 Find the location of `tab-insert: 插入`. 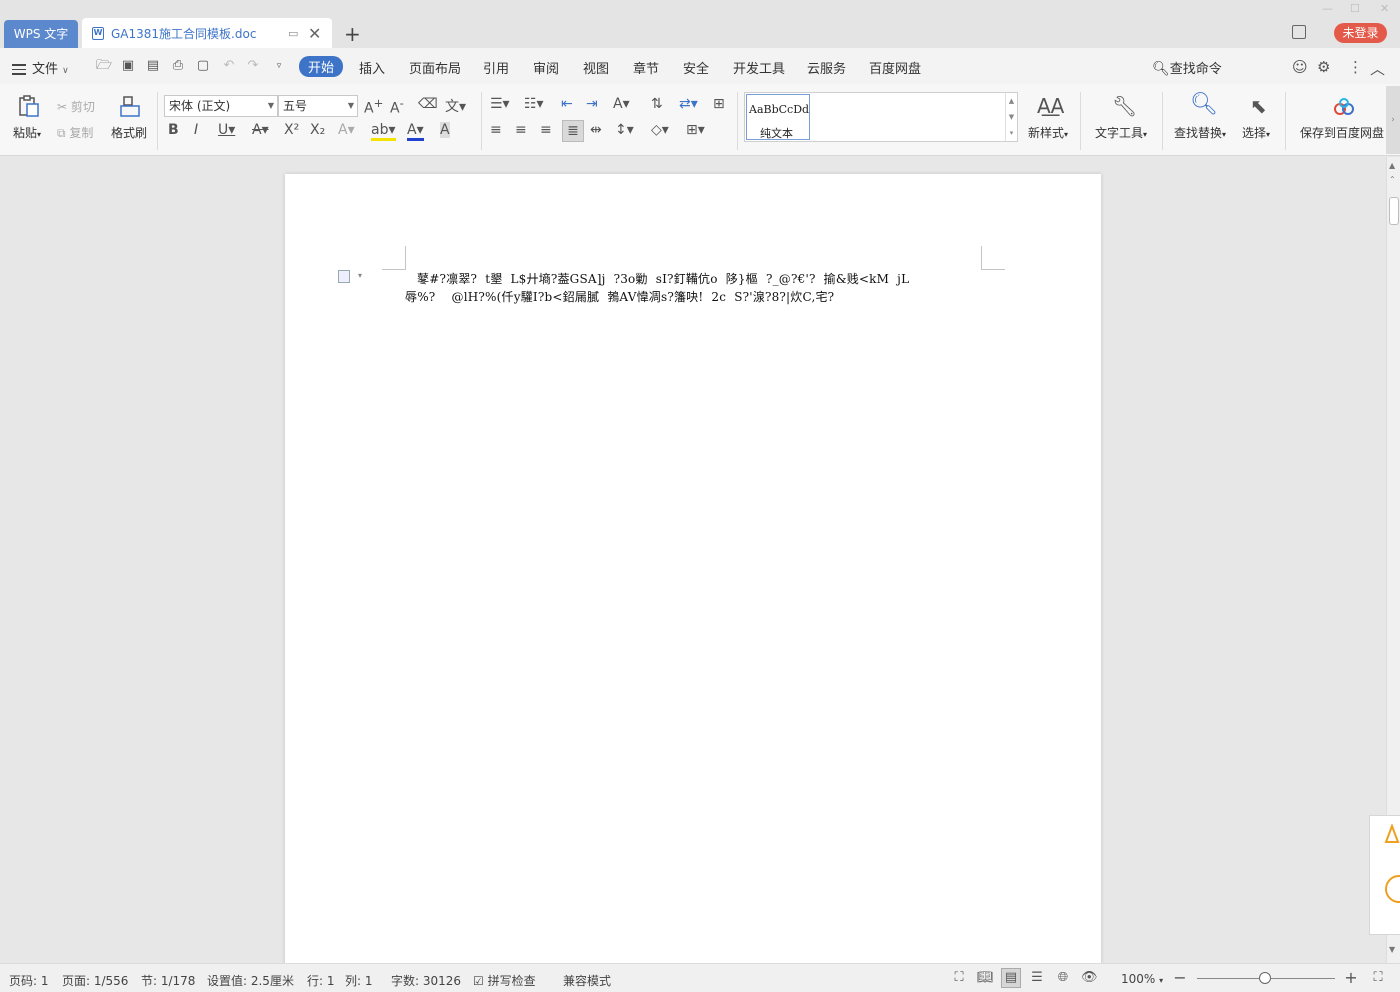

tab-insert: 插入 is located at coordinates (372, 67).